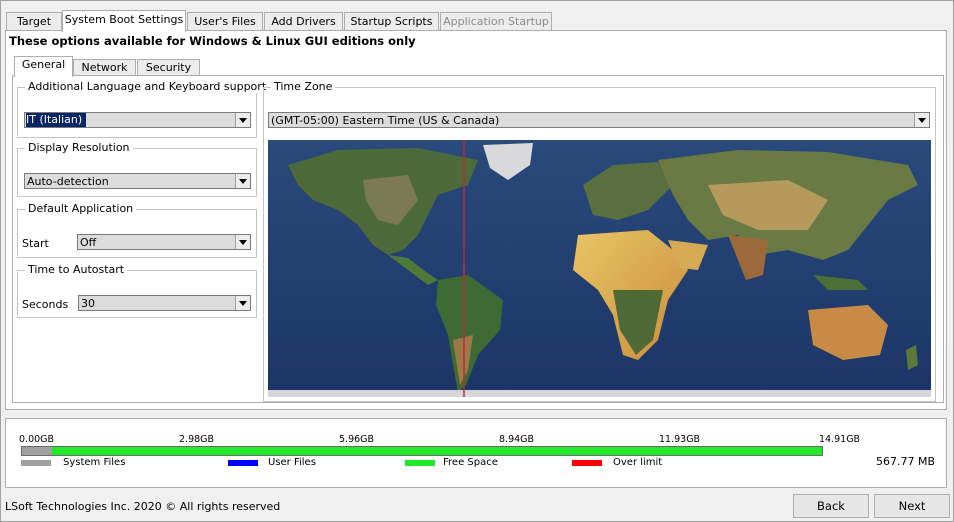  I want to click on tab-system-boot-settings: System Boot Settings, so click(124, 21).